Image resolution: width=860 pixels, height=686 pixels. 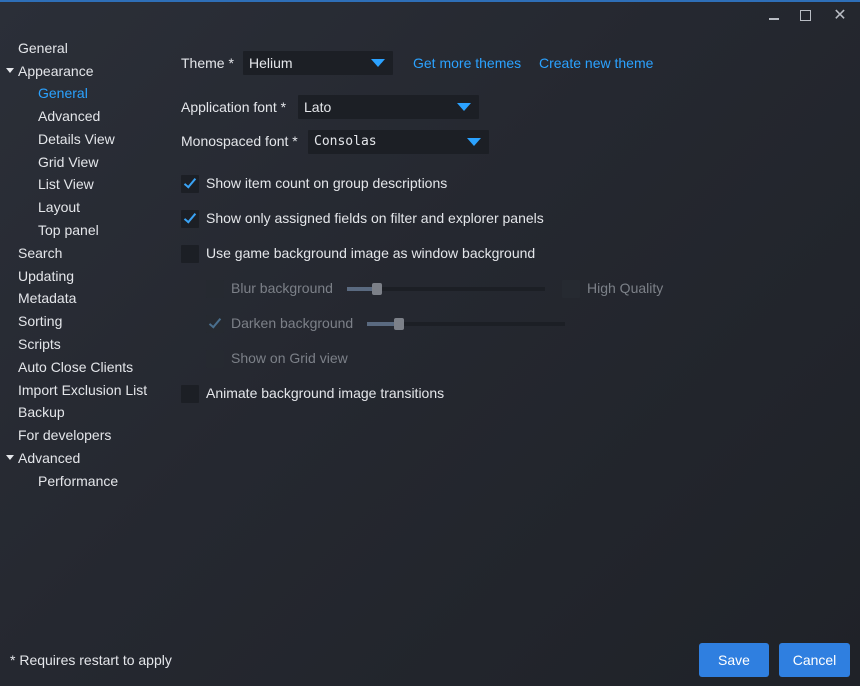 I want to click on save-button: Save, so click(x=734, y=660).